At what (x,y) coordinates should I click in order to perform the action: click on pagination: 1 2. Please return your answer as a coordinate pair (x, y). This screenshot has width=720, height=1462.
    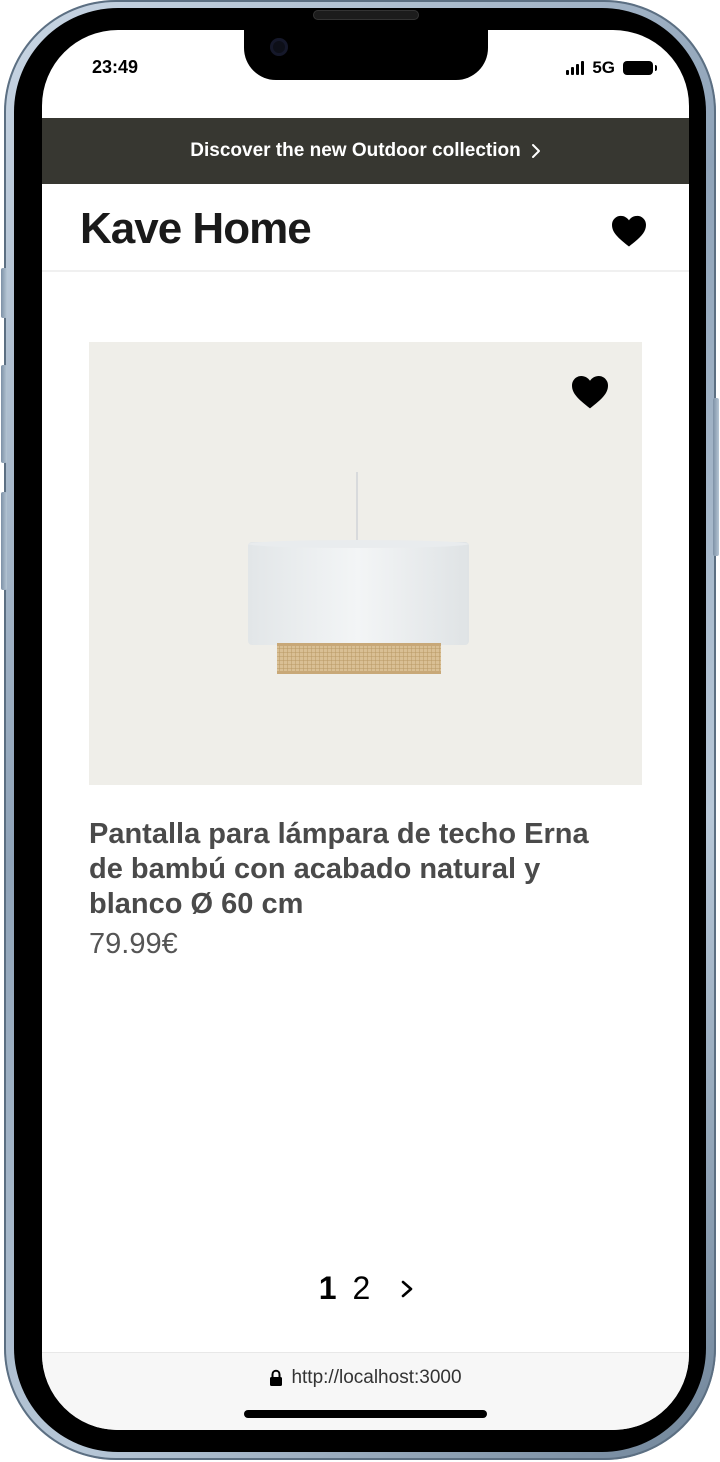
    Looking at the image, I should click on (365, 1288).